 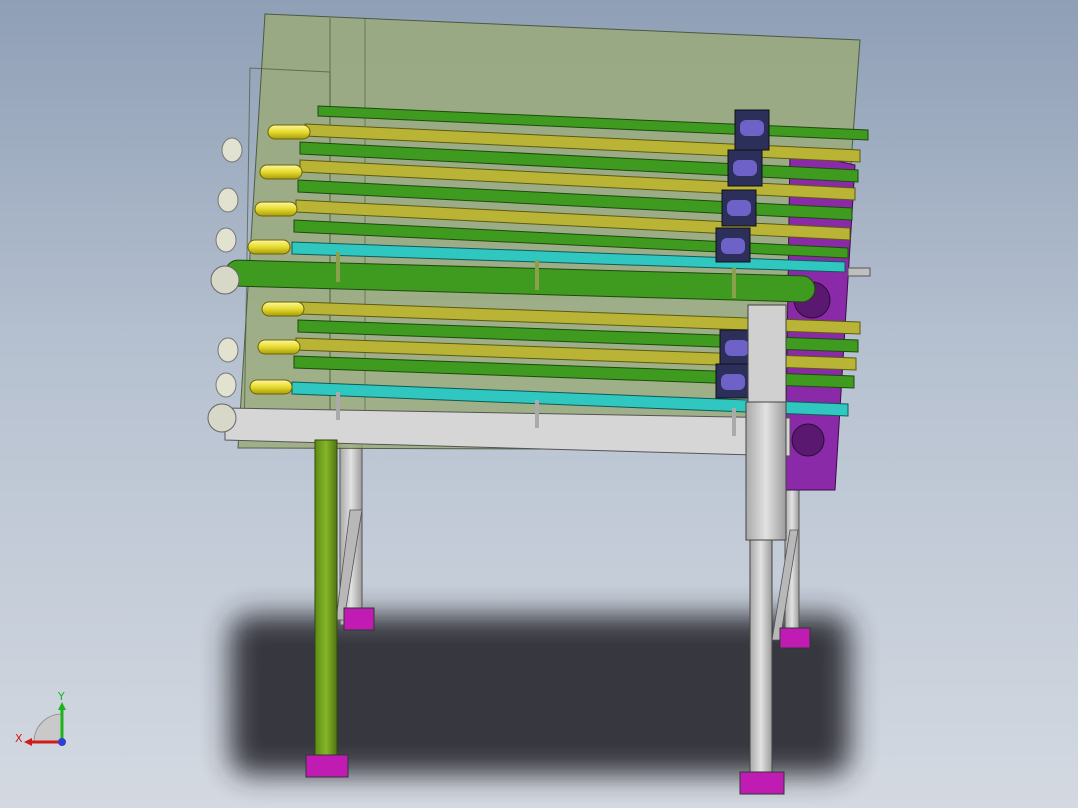 I want to click on x-axis-arrowhead, so click(x=28, y=742).